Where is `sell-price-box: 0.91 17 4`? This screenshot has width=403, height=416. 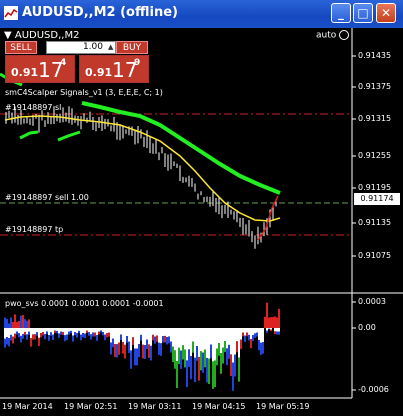
sell-price-box: 0.91 17 4 is located at coordinates (40, 69).